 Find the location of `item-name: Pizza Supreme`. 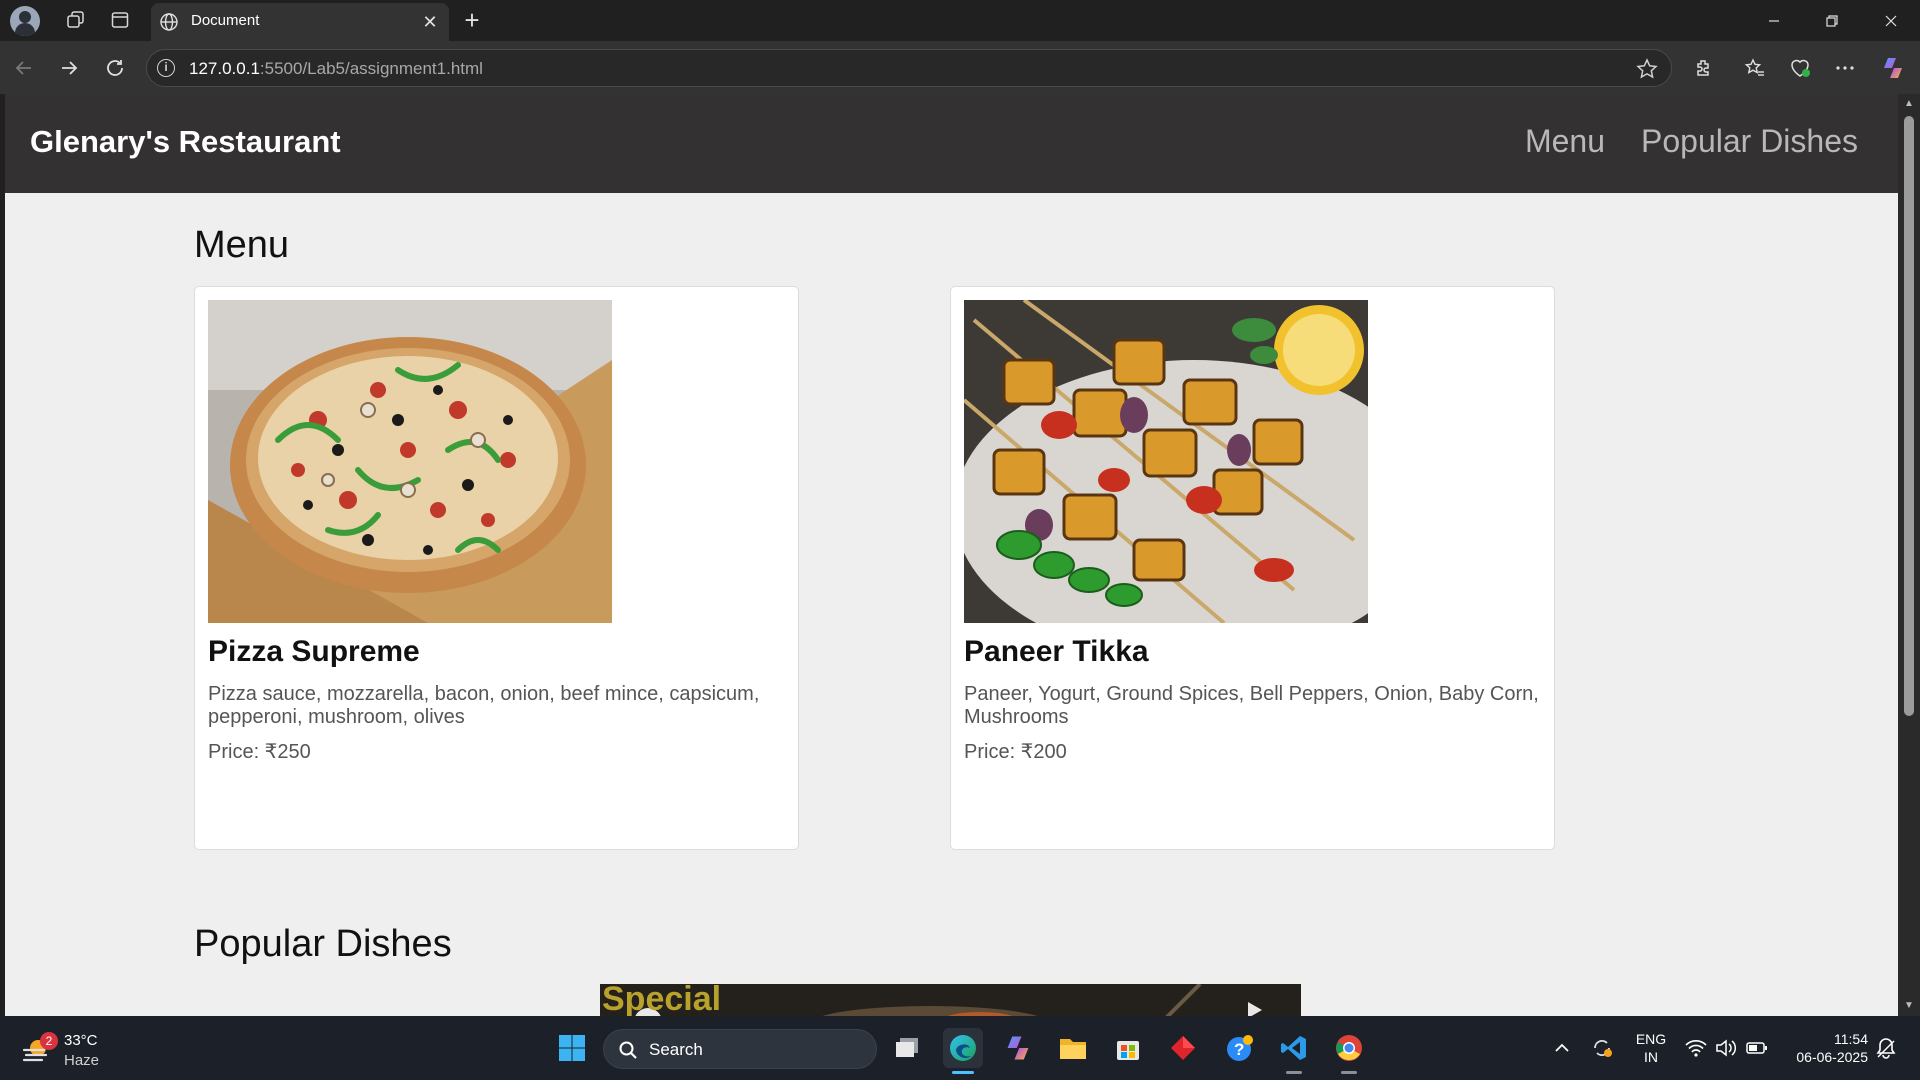

item-name: Pizza Supreme is located at coordinates (314, 651).